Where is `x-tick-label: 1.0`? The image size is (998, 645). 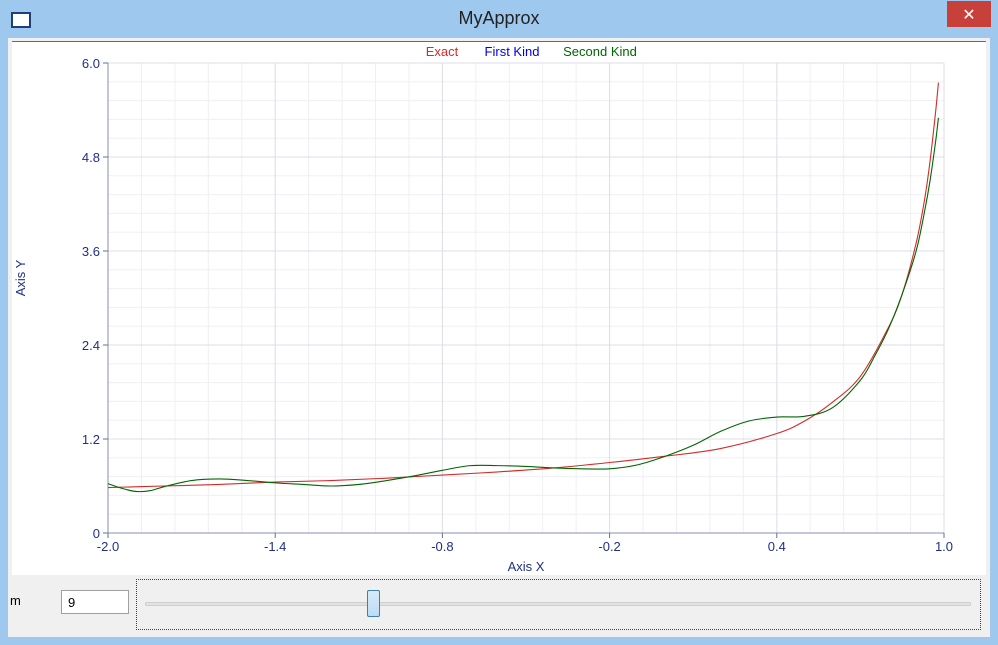 x-tick-label: 1.0 is located at coordinates (944, 546).